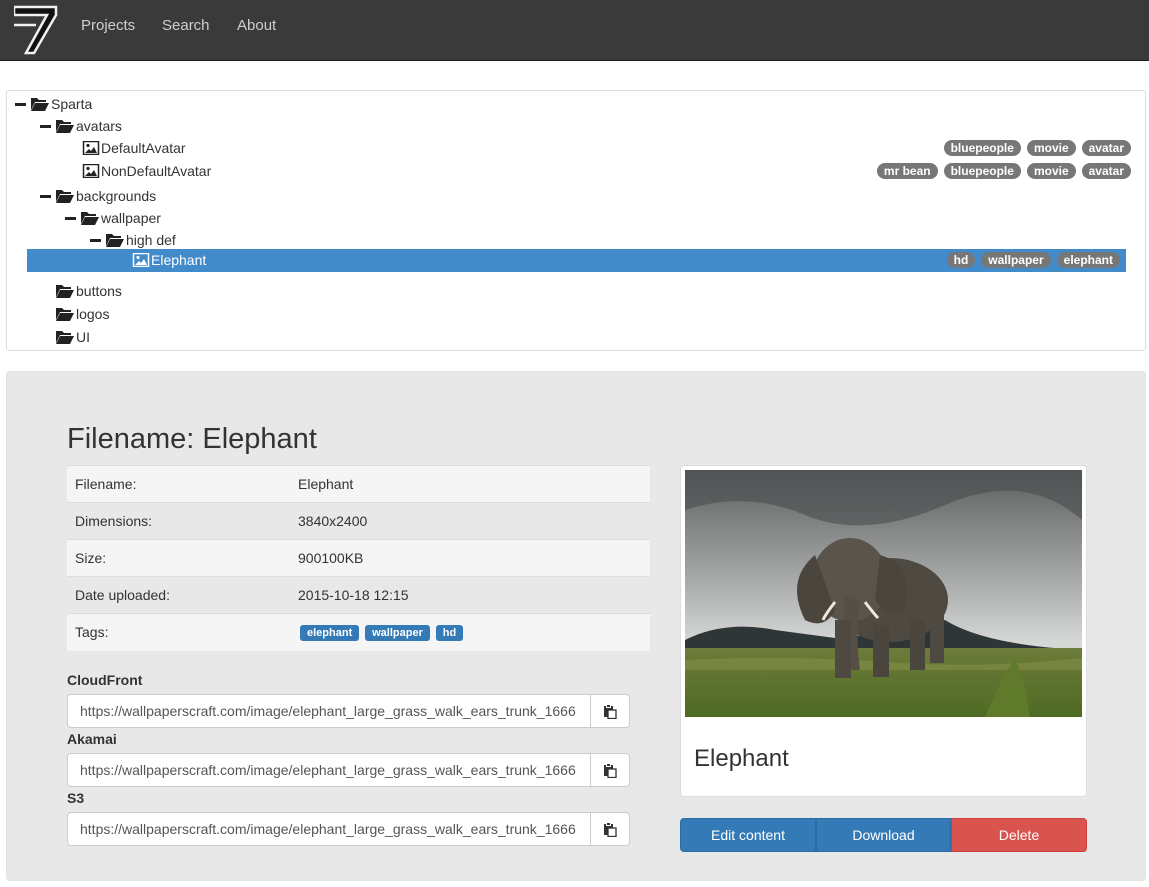 The width and height of the screenshot is (1149, 887). Describe the element at coordinates (576, 337) in the screenshot. I see `tree-row-ui: UI` at that location.